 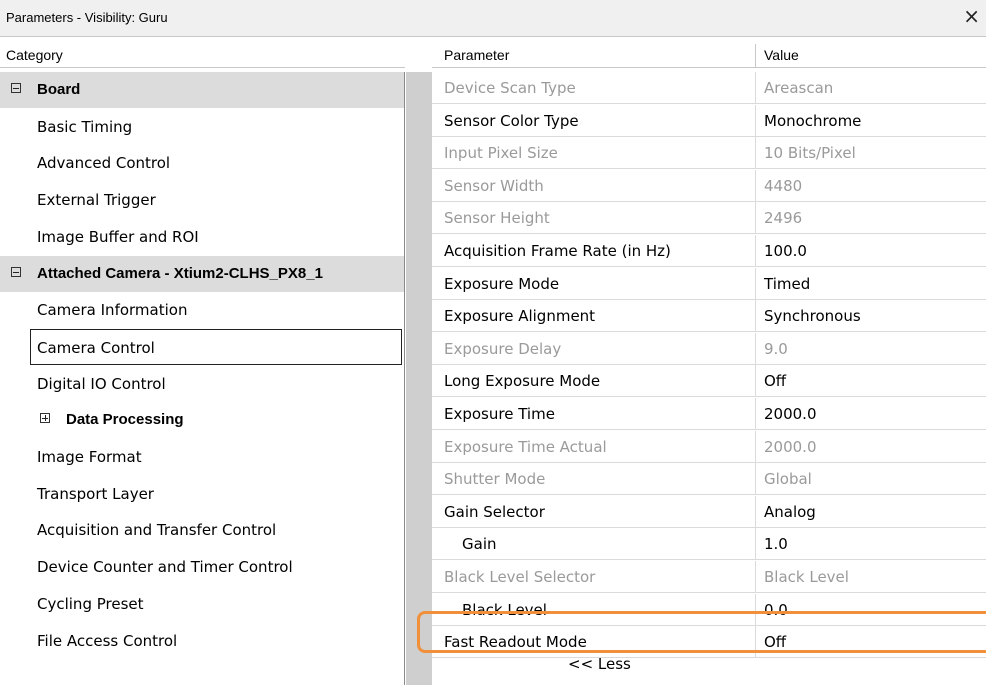 I want to click on parameter-name: Exposure Time Actual, so click(x=525, y=447).